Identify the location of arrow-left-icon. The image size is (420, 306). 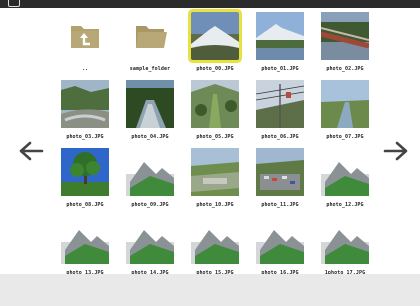
(31, 151).